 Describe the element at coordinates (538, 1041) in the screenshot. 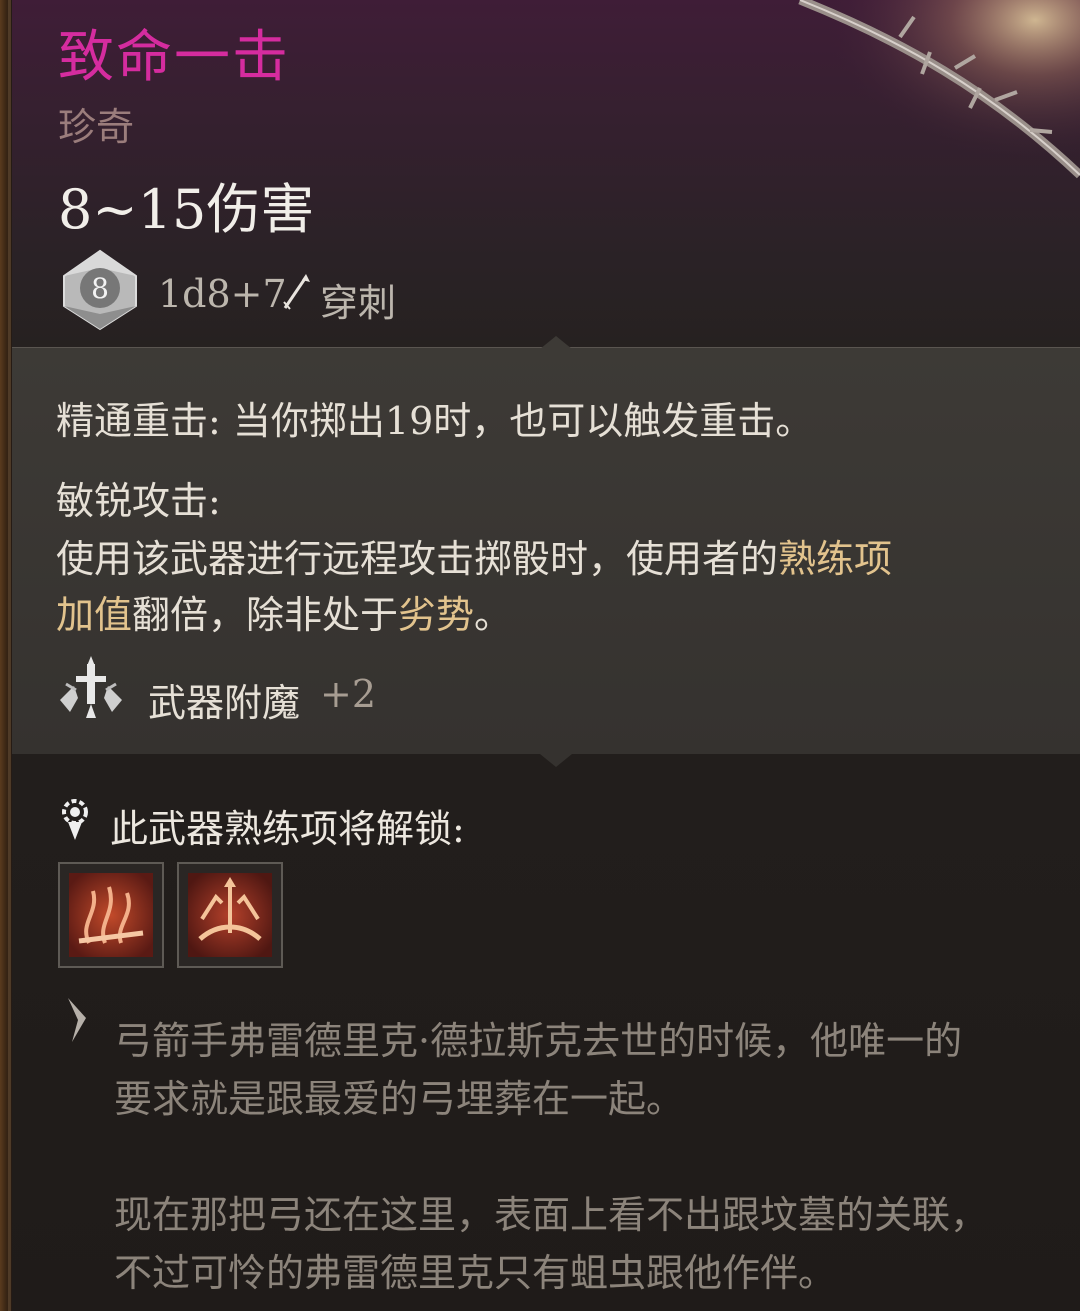

I see `flavor-line-1: 弓箭手弗雷德里克·德拉斯克去世的时候，他唯一的` at that location.